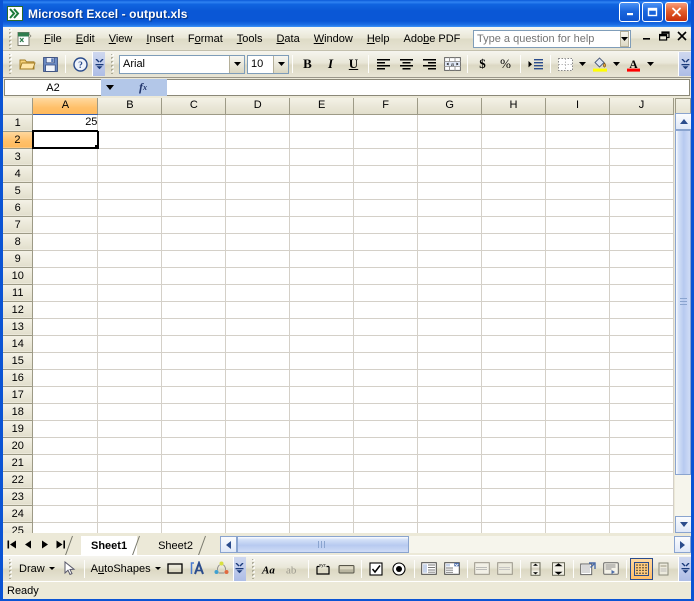 This screenshot has width=694, height=601. Describe the element at coordinates (386, 514) in the screenshot. I see `cell-f24` at that location.